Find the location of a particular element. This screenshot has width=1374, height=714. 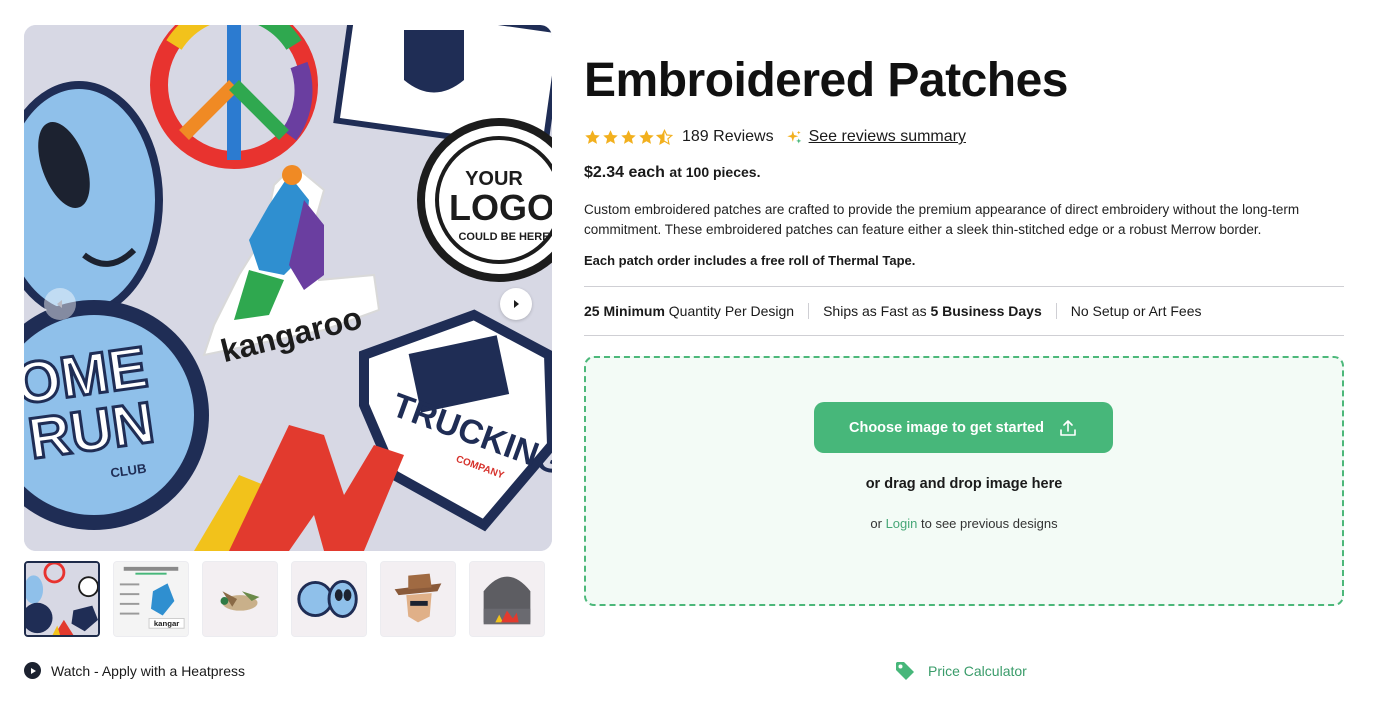

thumbnail-patch-anatomy: kangar is located at coordinates (151, 599).